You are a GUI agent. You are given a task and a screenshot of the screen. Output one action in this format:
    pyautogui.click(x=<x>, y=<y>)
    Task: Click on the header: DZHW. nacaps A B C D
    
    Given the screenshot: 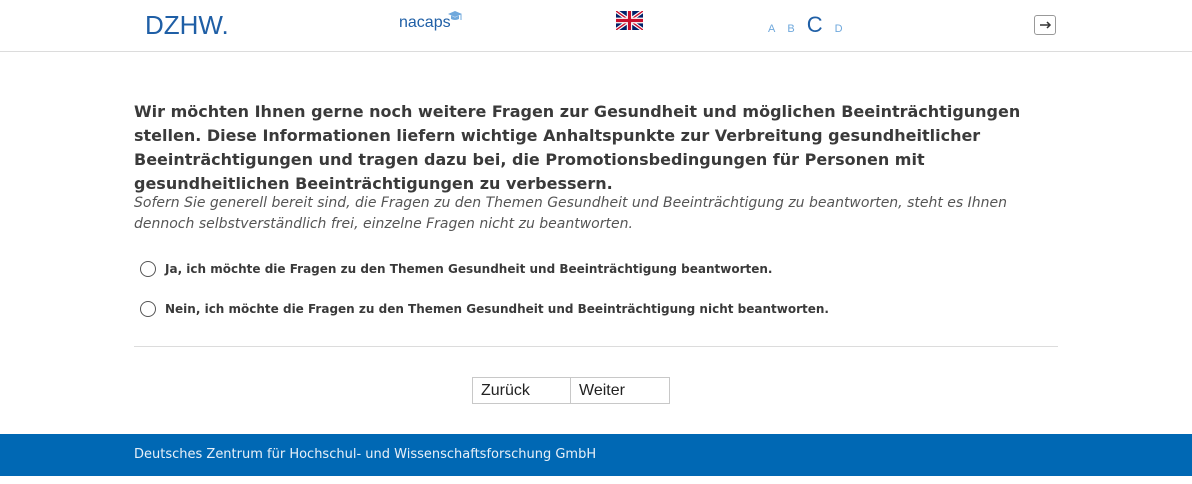 What is the action you would take?
    pyautogui.click(x=596, y=26)
    